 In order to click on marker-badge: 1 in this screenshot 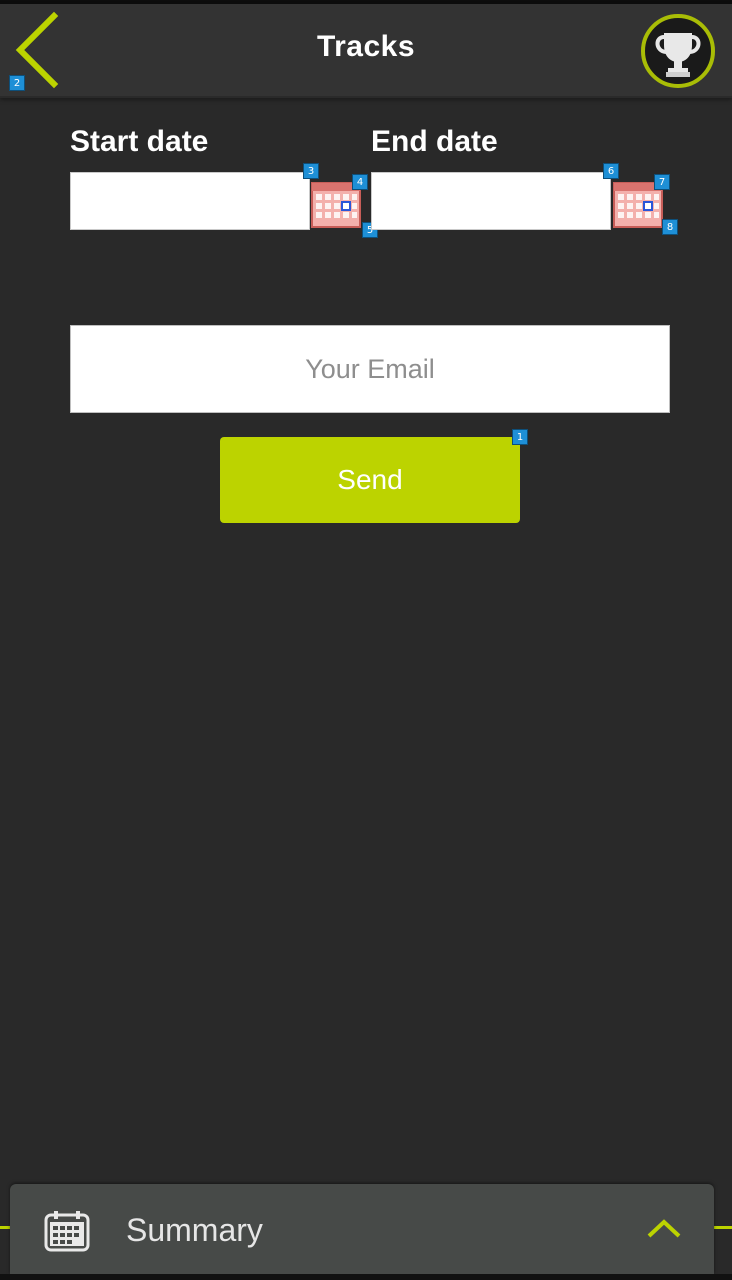, I will do `click(520, 437)`.